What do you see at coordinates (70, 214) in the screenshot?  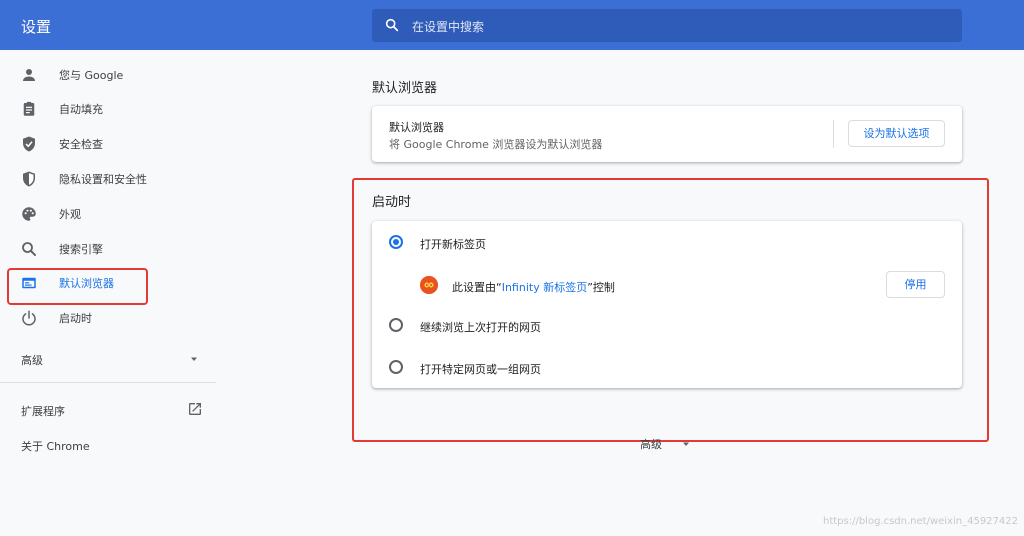 I see `sidebar-item-label: 外观` at bounding box center [70, 214].